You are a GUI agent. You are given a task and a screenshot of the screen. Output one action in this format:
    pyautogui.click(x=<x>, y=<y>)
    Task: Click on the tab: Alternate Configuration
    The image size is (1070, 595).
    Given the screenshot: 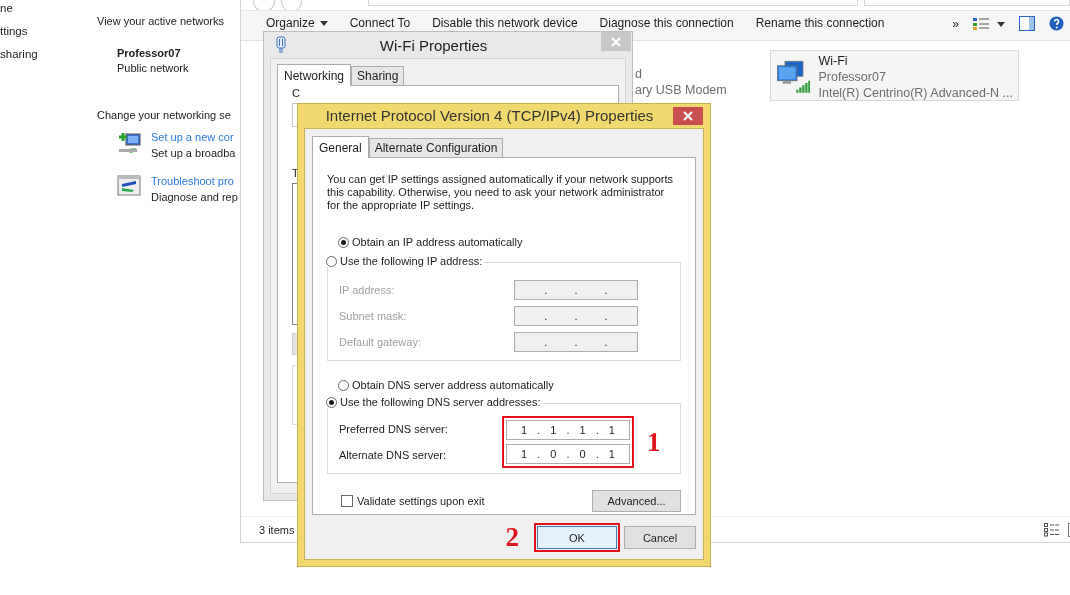 What is the action you would take?
    pyautogui.click(x=436, y=147)
    